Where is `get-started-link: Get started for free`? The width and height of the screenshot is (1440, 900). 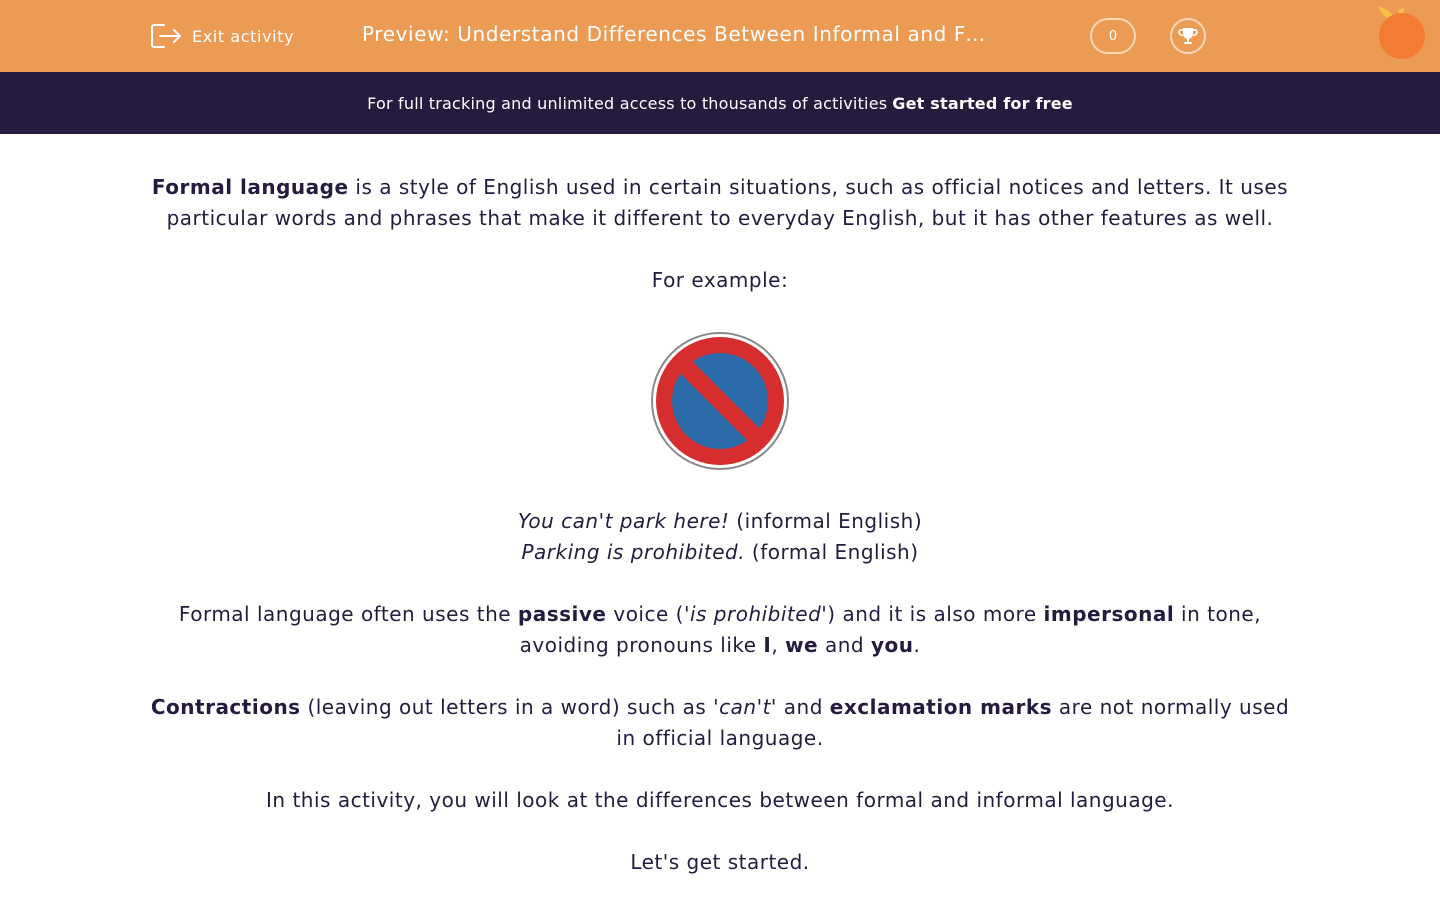
get-started-link: Get started for free is located at coordinates (982, 103).